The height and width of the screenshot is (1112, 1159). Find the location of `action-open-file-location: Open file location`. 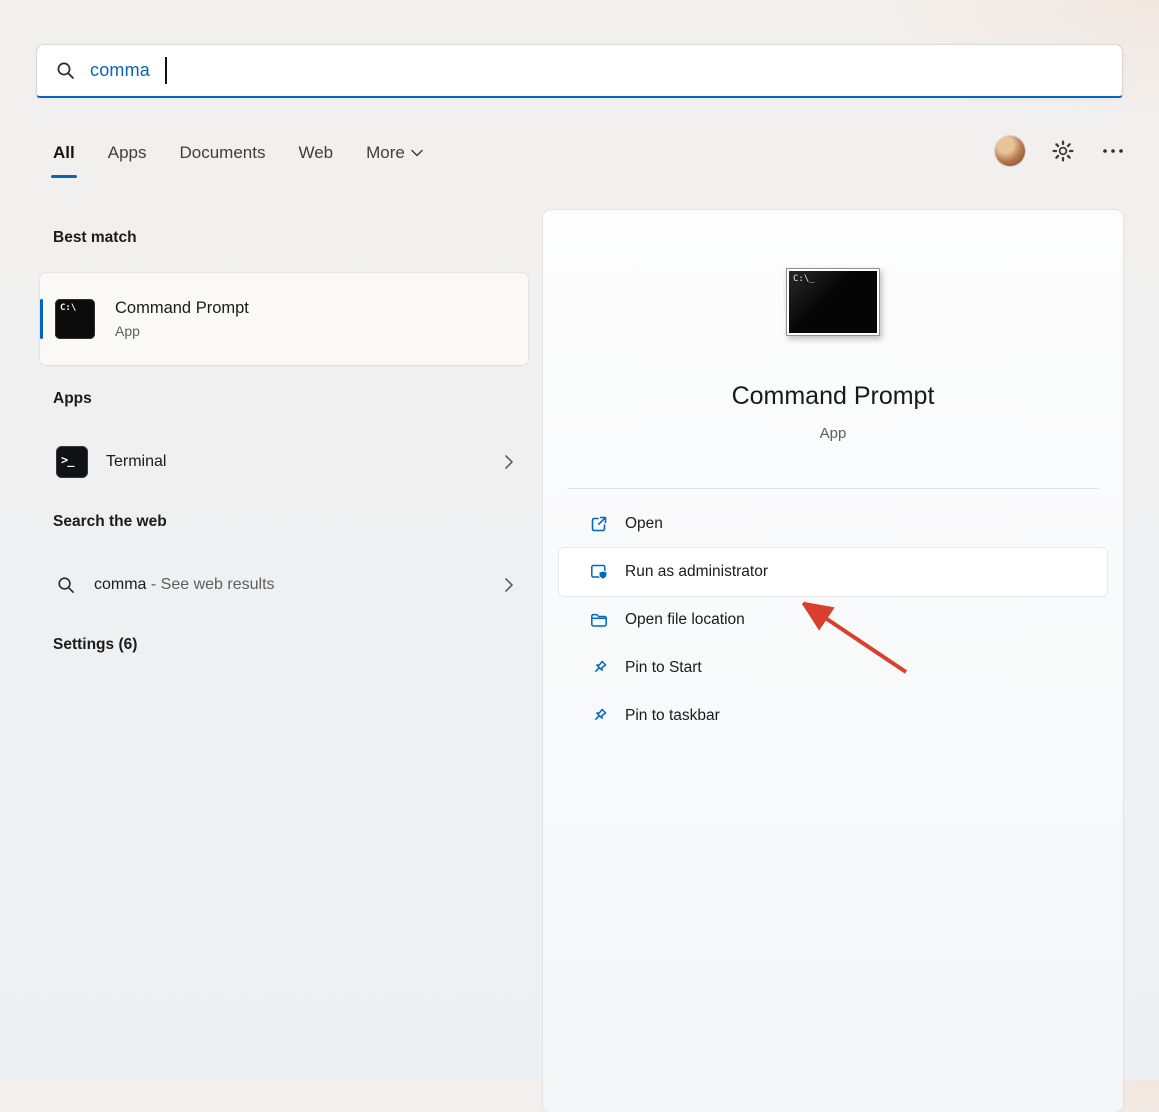

action-open-file-location: Open file location is located at coordinates (833, 620).